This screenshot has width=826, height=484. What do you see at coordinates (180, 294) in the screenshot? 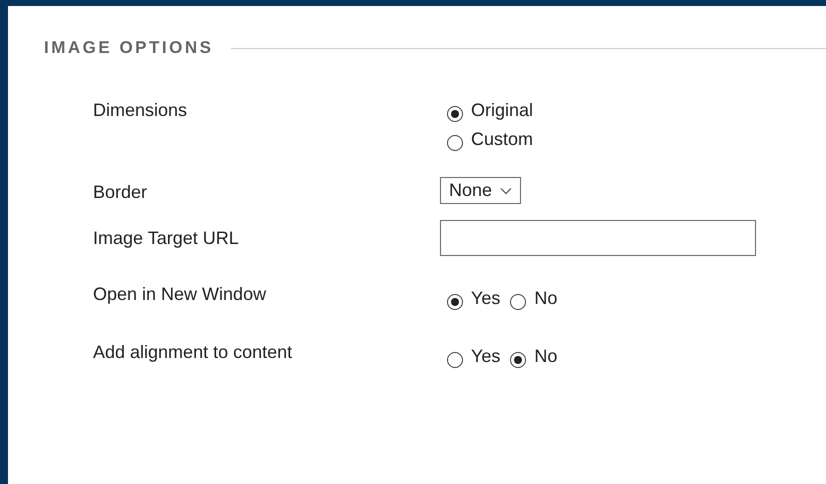
I see `field-label: Open in New Window` at bounding box center [180, 294].